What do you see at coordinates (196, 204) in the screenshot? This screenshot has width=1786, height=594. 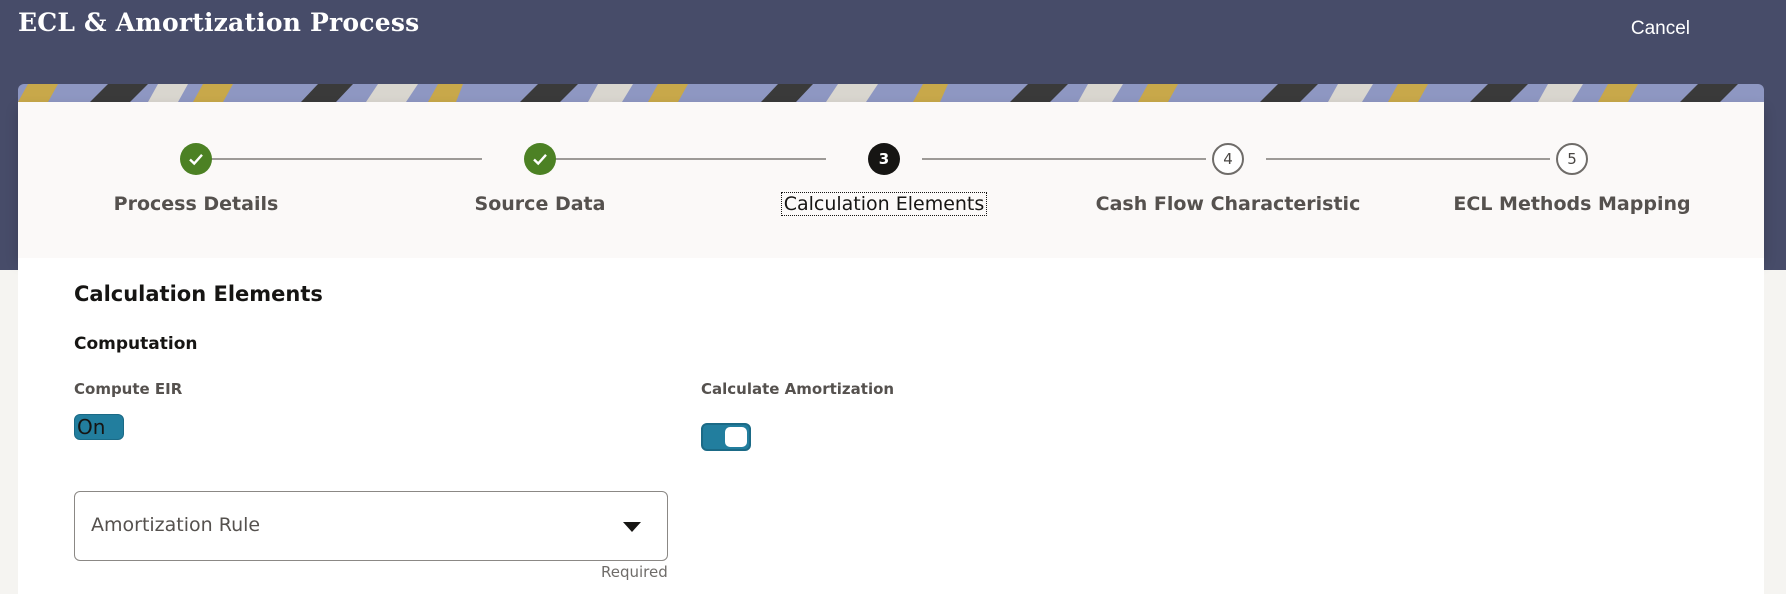 I see `train-step-label: Process Details` at bounding box center [196, 204].